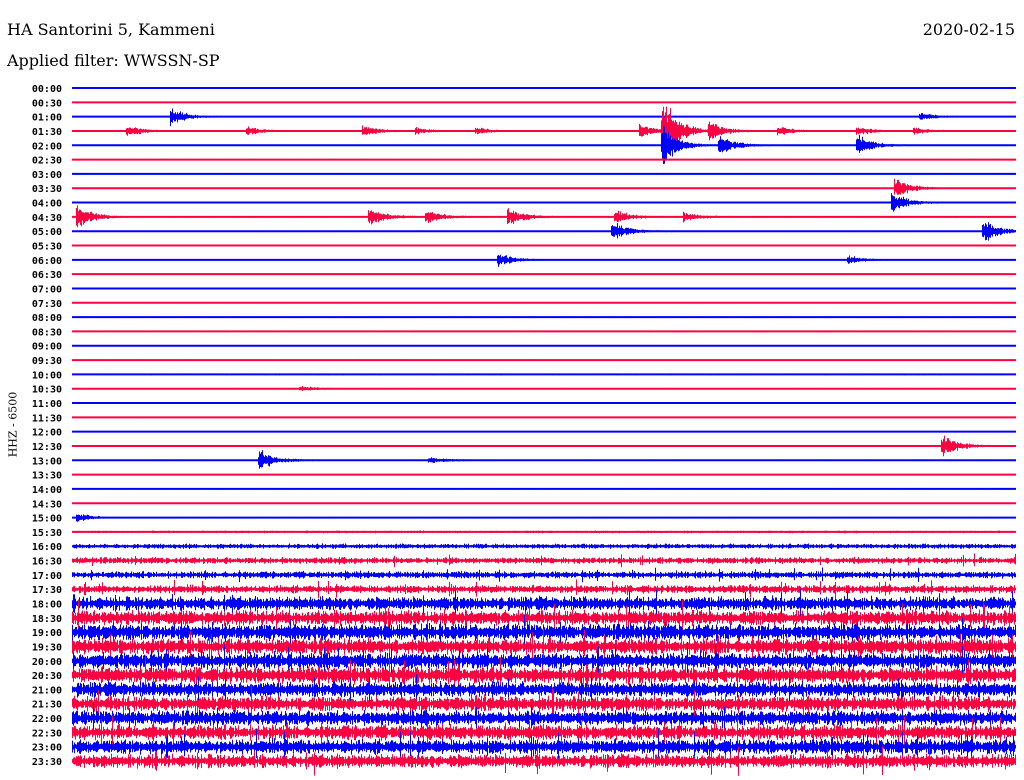 This screenshot has height=780, width=1024. Describe the element at coordinates (47, 232) in the screenshot. I see `time-tick-label: 05:00` at that location.